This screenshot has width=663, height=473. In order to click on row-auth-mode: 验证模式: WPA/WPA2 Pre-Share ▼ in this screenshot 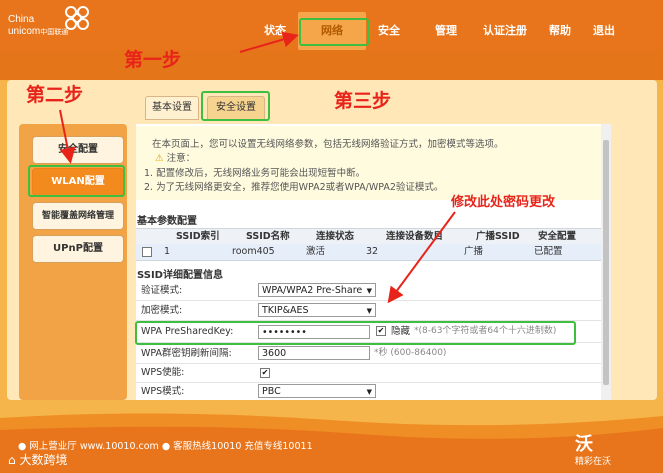, I will do `click(368, 291)`.